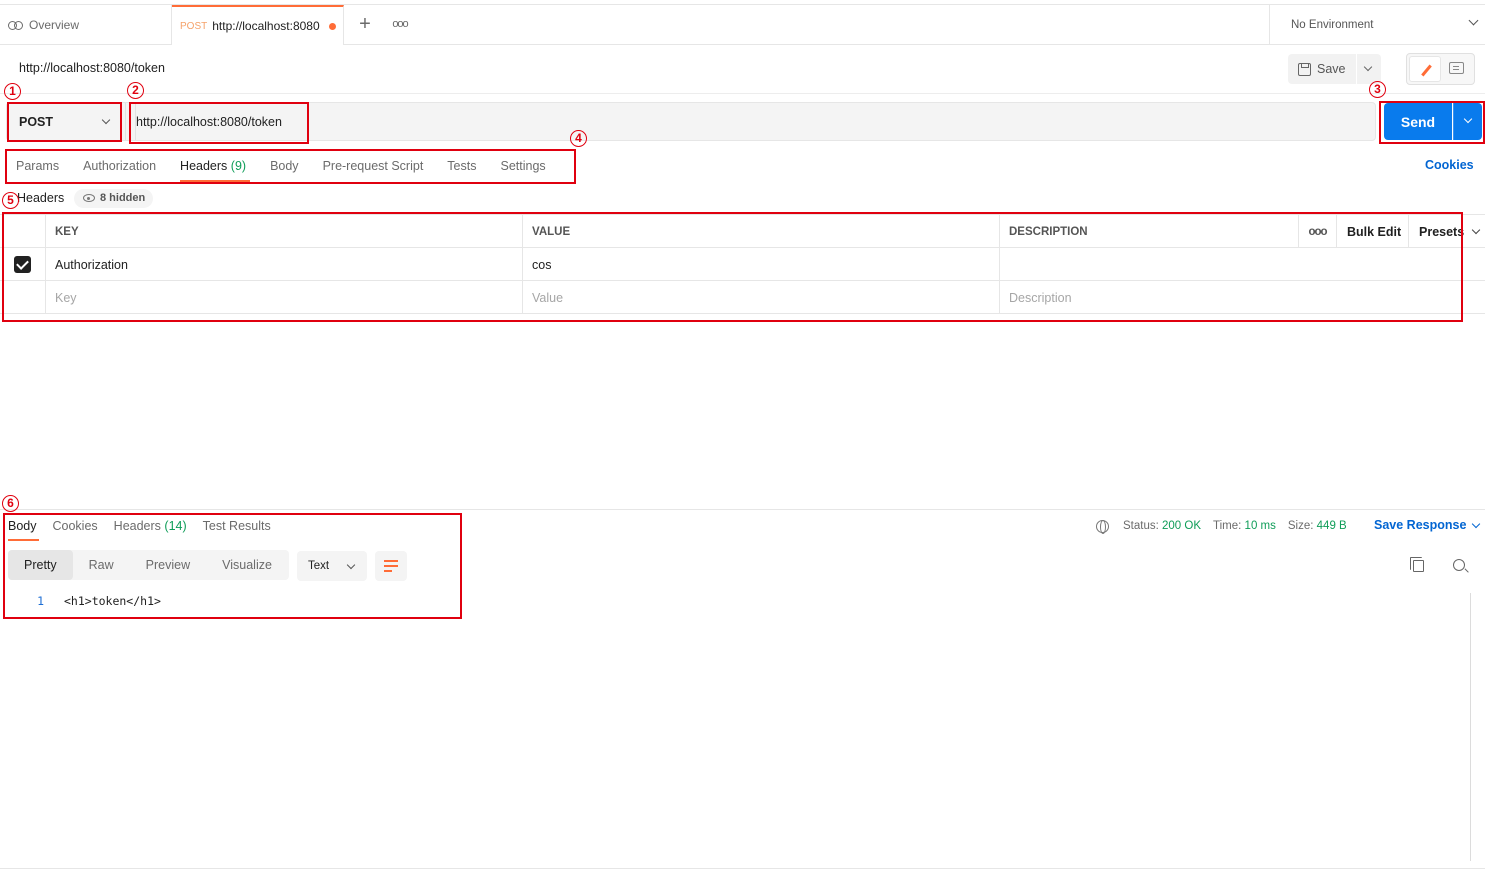  I want to click on save-icon, so click(1304, 69).